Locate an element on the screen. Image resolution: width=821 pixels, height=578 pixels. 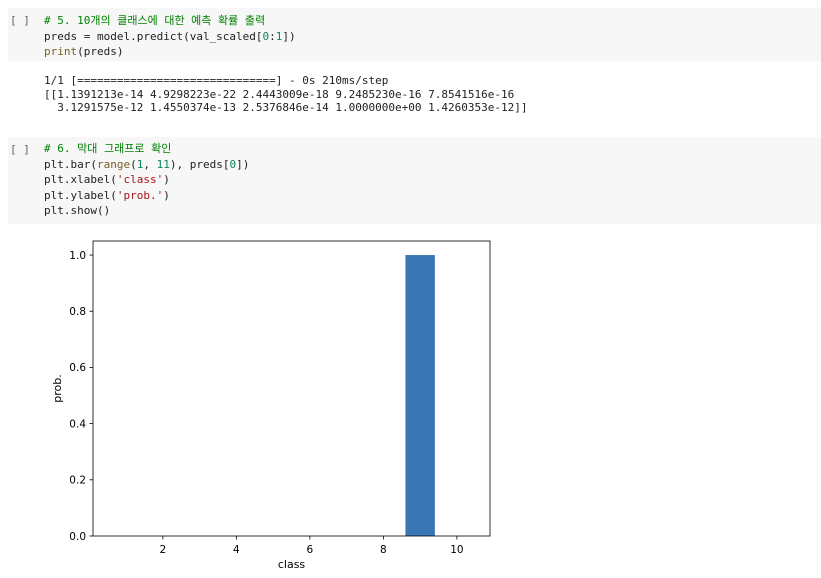
code-token: (preds) is located at coordinates (100, 51).